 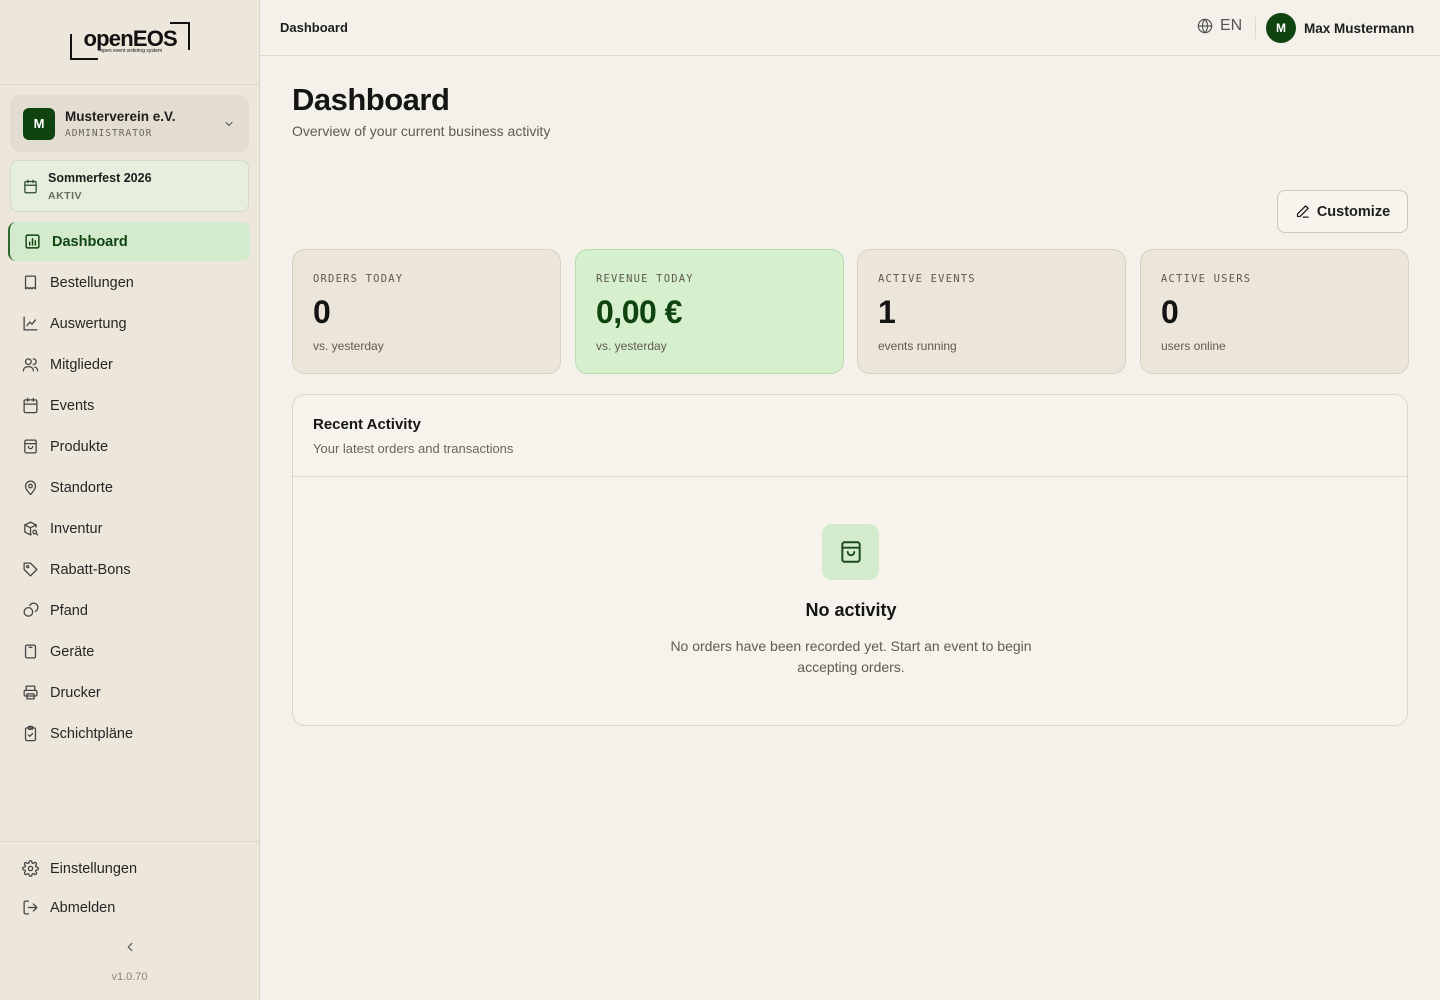 What do you see at coordinates (39, 123) in the screenshot?
I see `org-avatar: M` at bounding box center [39, 123].